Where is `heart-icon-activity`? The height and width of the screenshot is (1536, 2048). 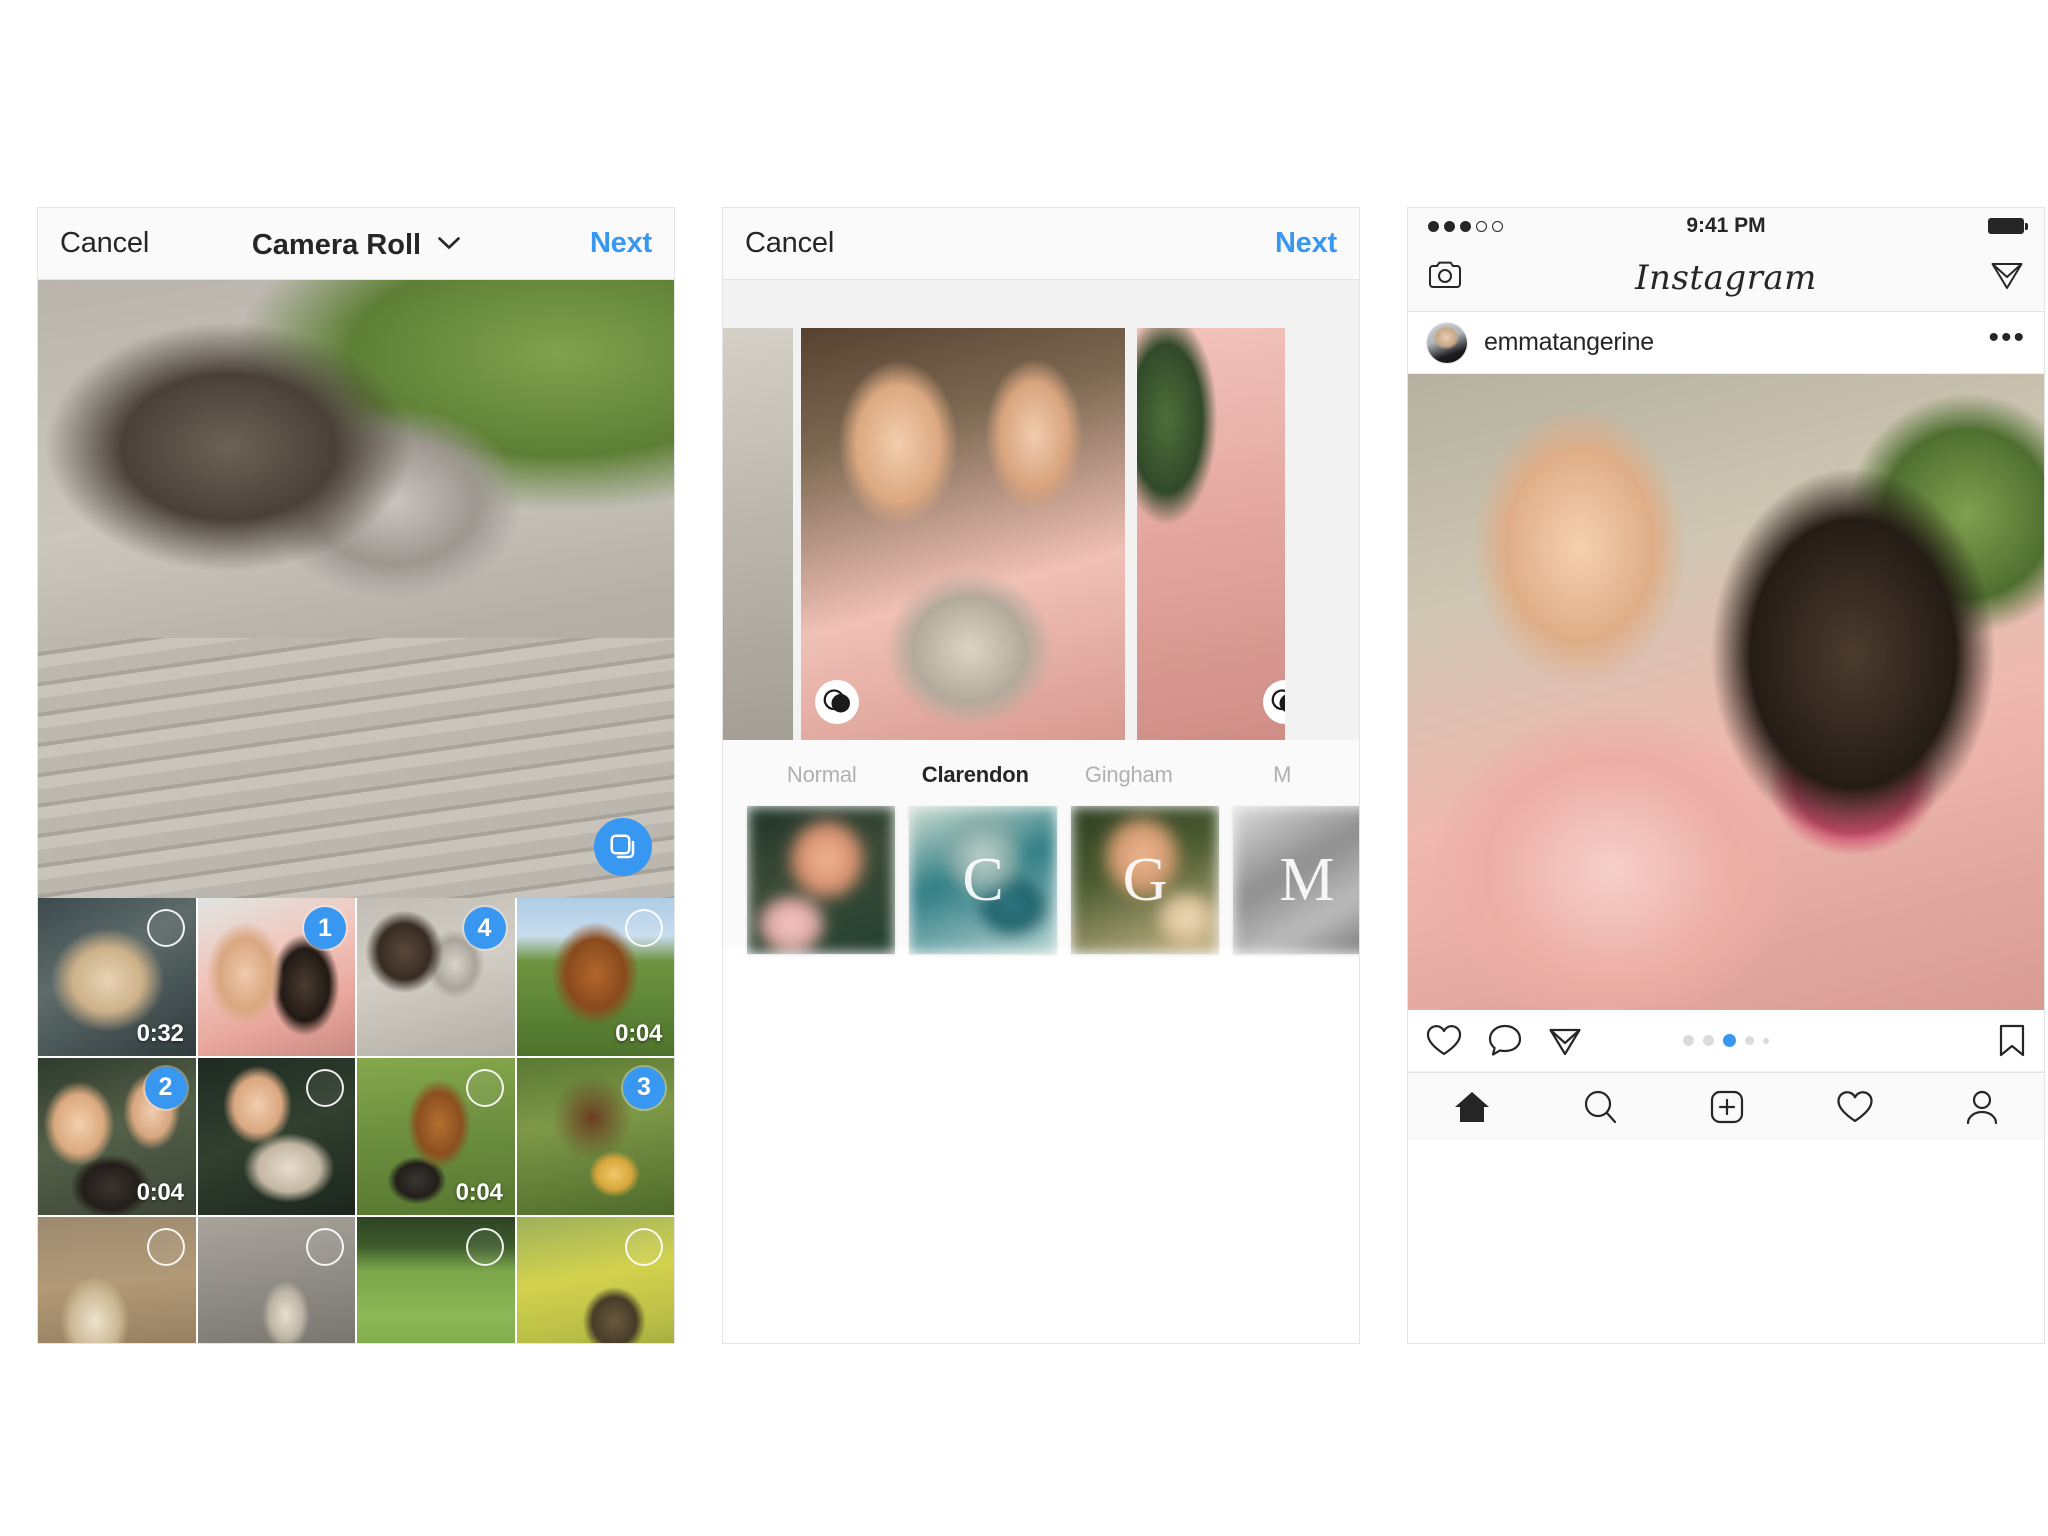
heart-icon-activity is located at coordinates (1855, 1107).